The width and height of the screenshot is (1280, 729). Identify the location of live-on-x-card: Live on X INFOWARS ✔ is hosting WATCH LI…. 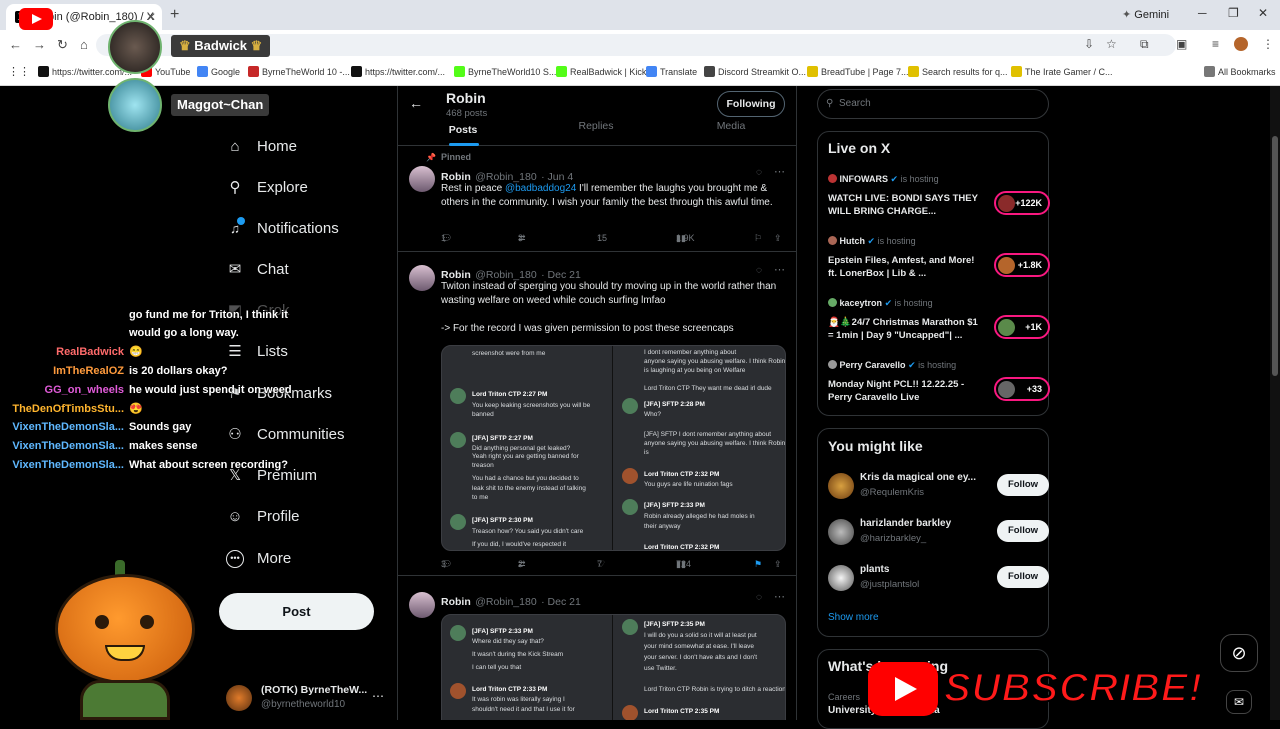
(933, 273).